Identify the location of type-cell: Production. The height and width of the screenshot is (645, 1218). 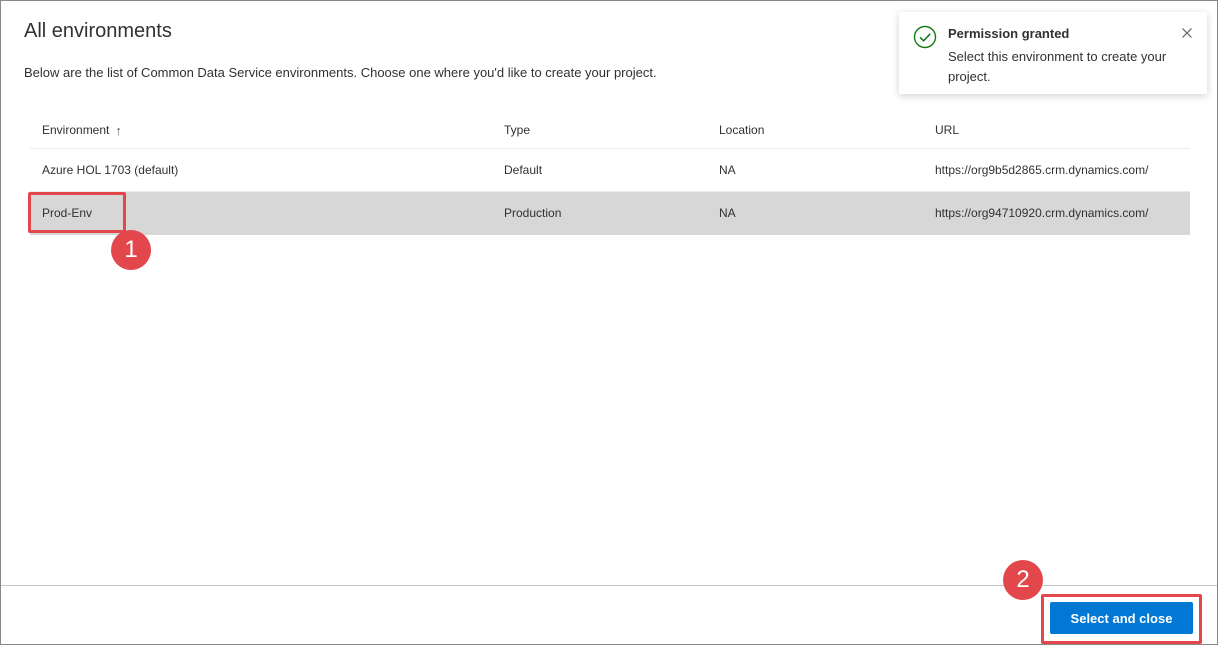
(533, 213).